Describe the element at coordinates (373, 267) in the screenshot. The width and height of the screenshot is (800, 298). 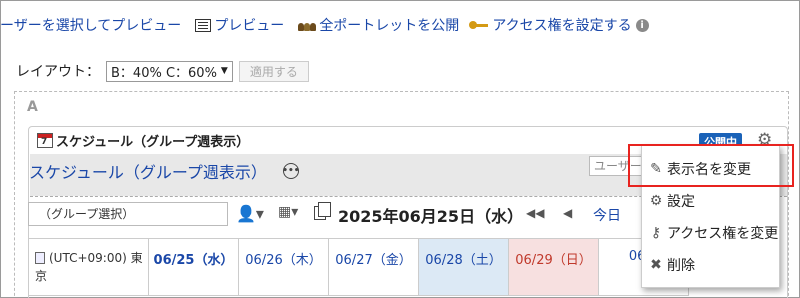
I see `day-header-cell: 06/27（金）` at that location.